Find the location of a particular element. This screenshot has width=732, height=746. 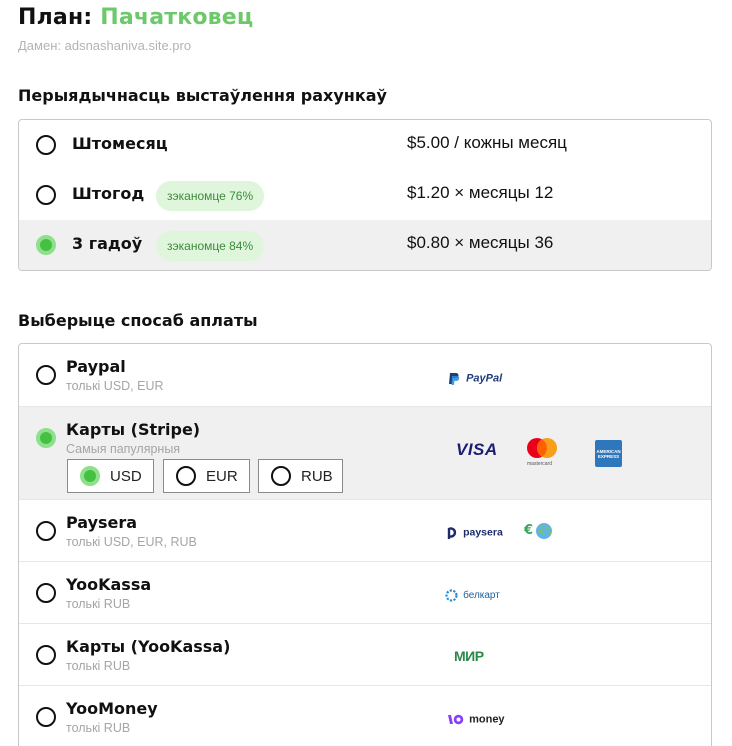

visa-wordmark: VISA is located at coordinates (477, 449).